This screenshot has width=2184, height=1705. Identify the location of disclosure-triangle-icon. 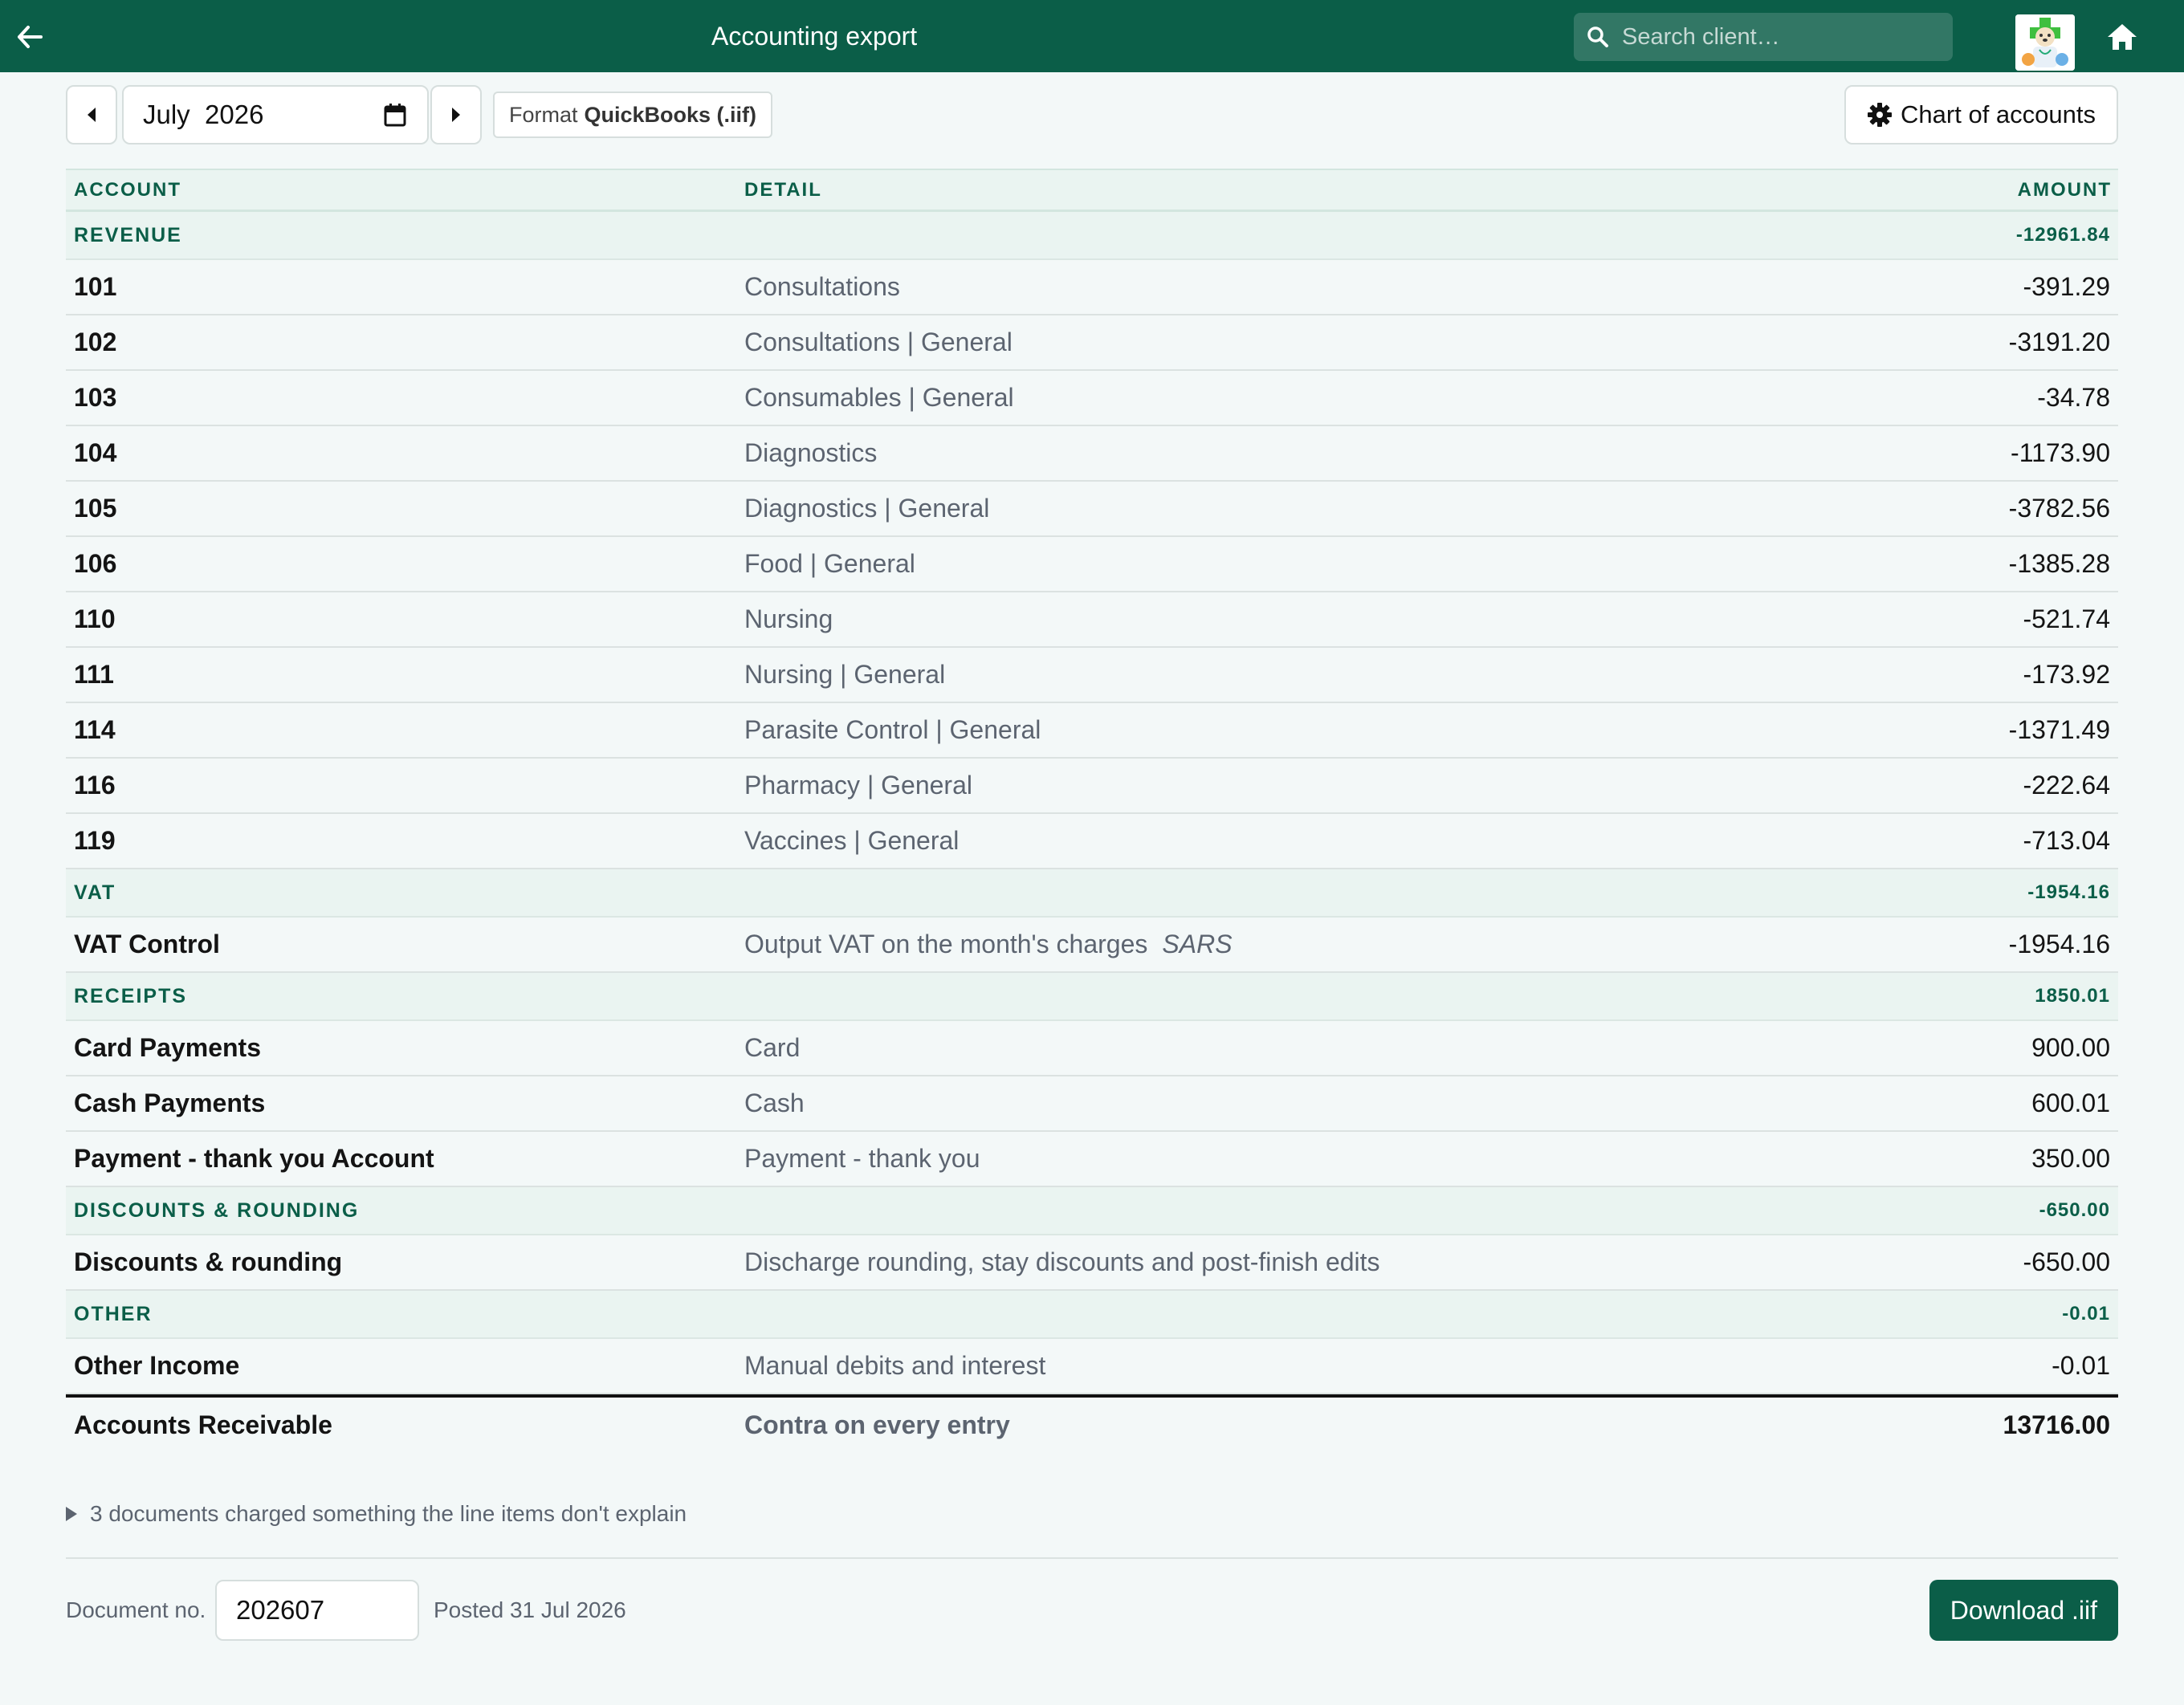
(71, 1514).